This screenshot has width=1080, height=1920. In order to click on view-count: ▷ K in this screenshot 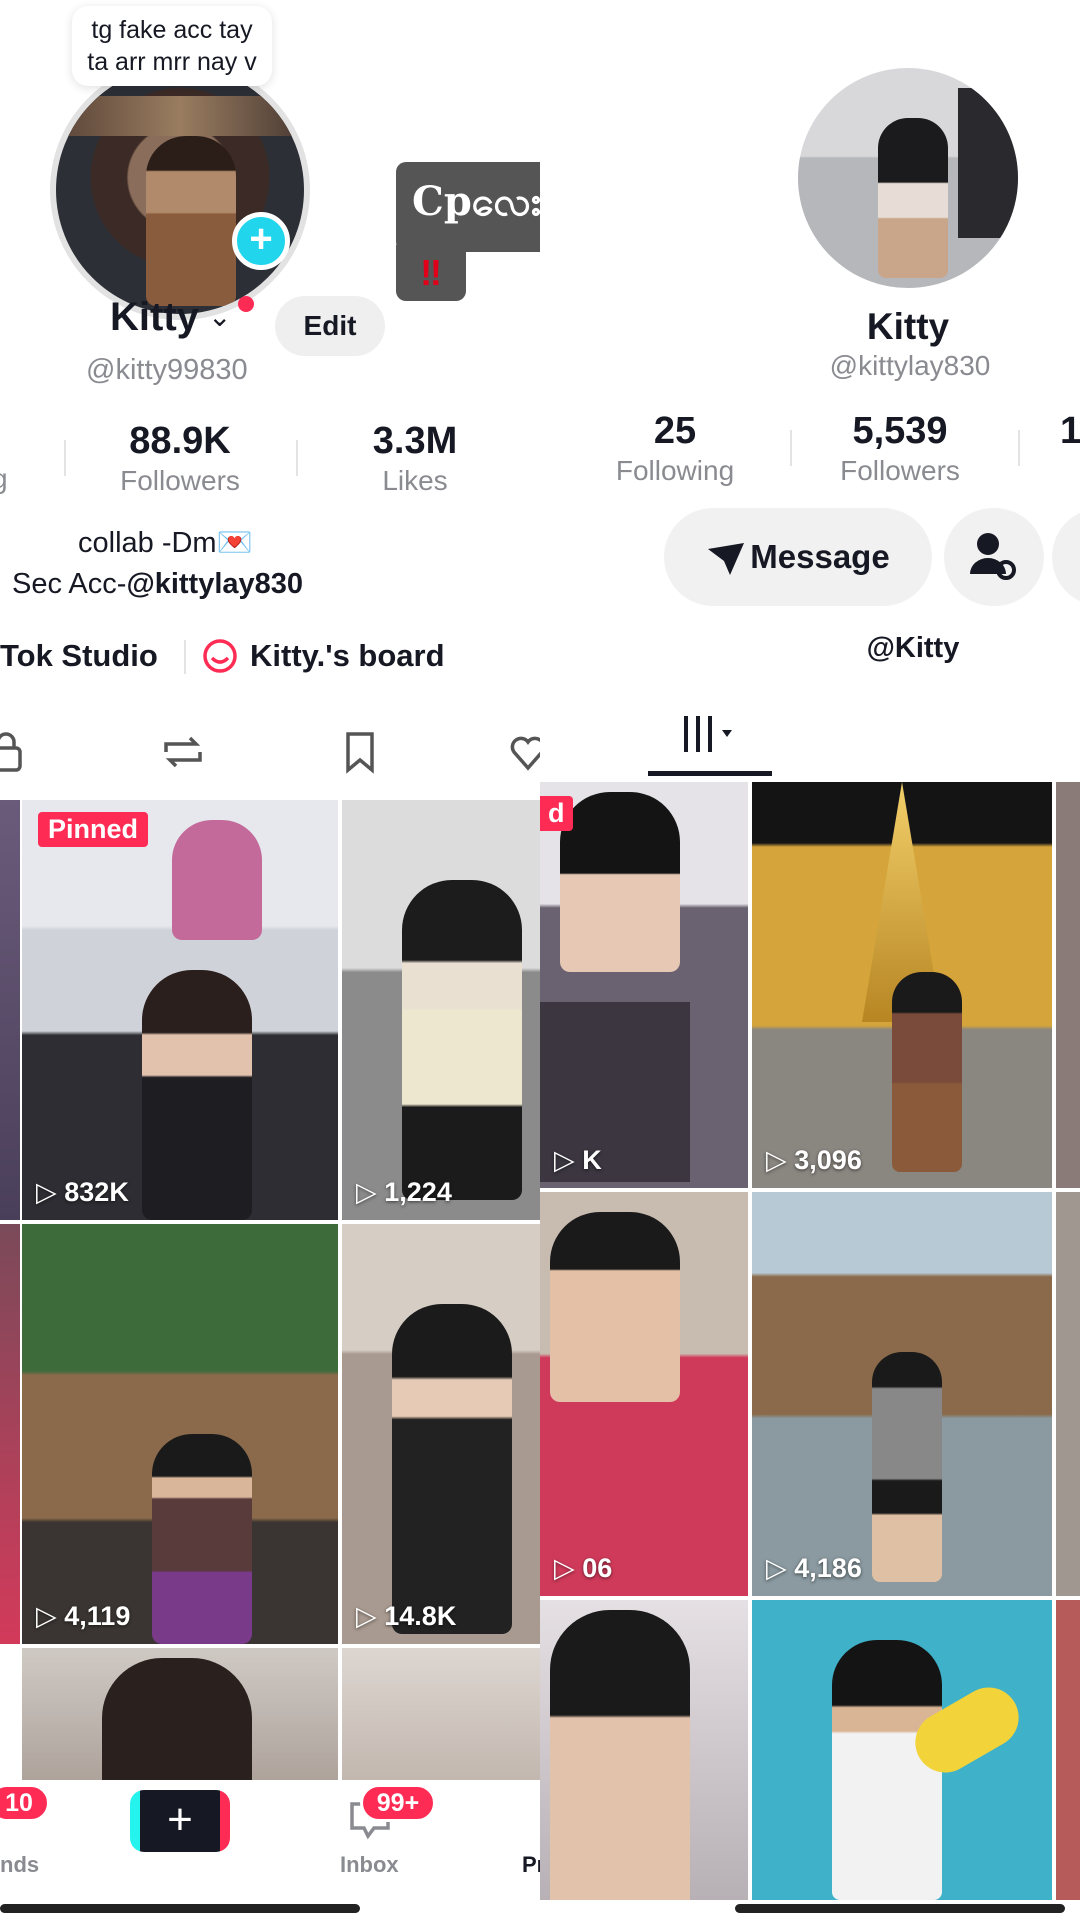, I will do `click(578, 1160)`.